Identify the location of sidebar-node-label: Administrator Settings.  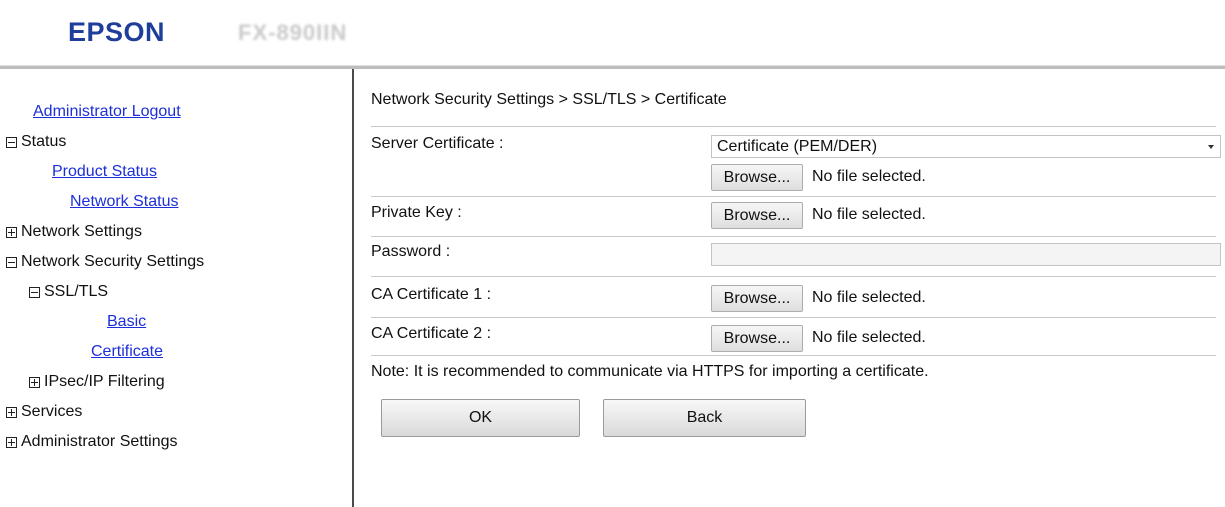
(99, 441).